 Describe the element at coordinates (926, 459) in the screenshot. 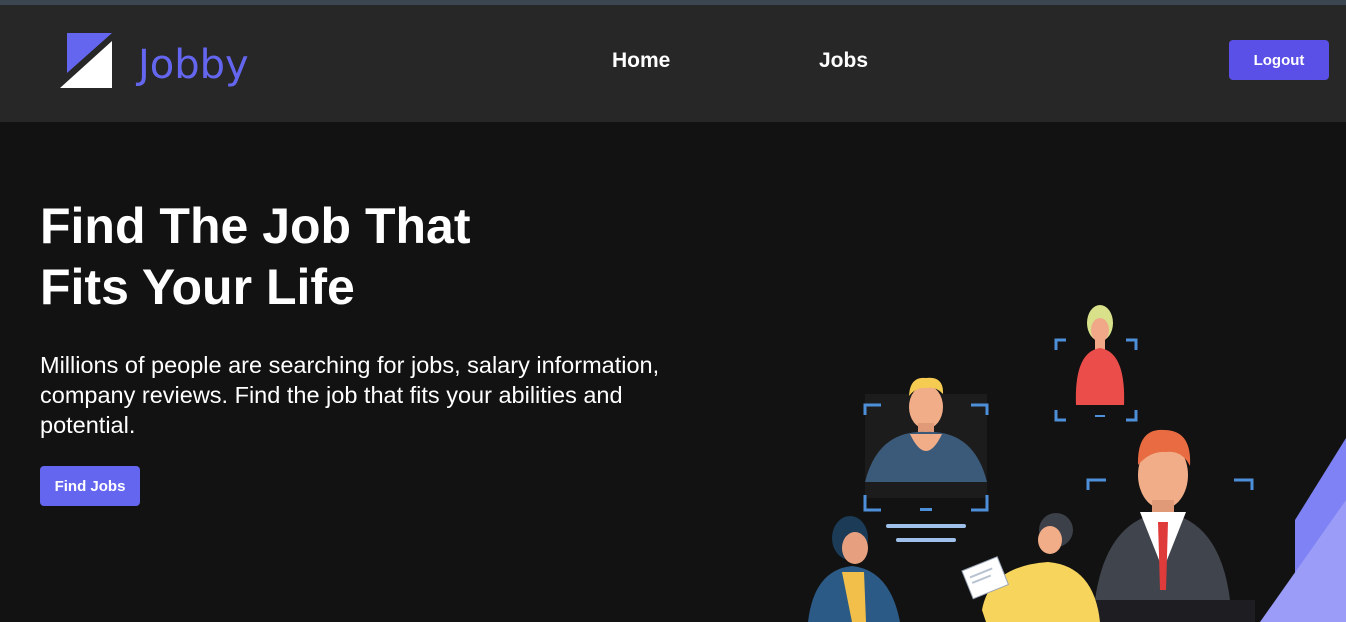

I see `man-top-profile` at that location.